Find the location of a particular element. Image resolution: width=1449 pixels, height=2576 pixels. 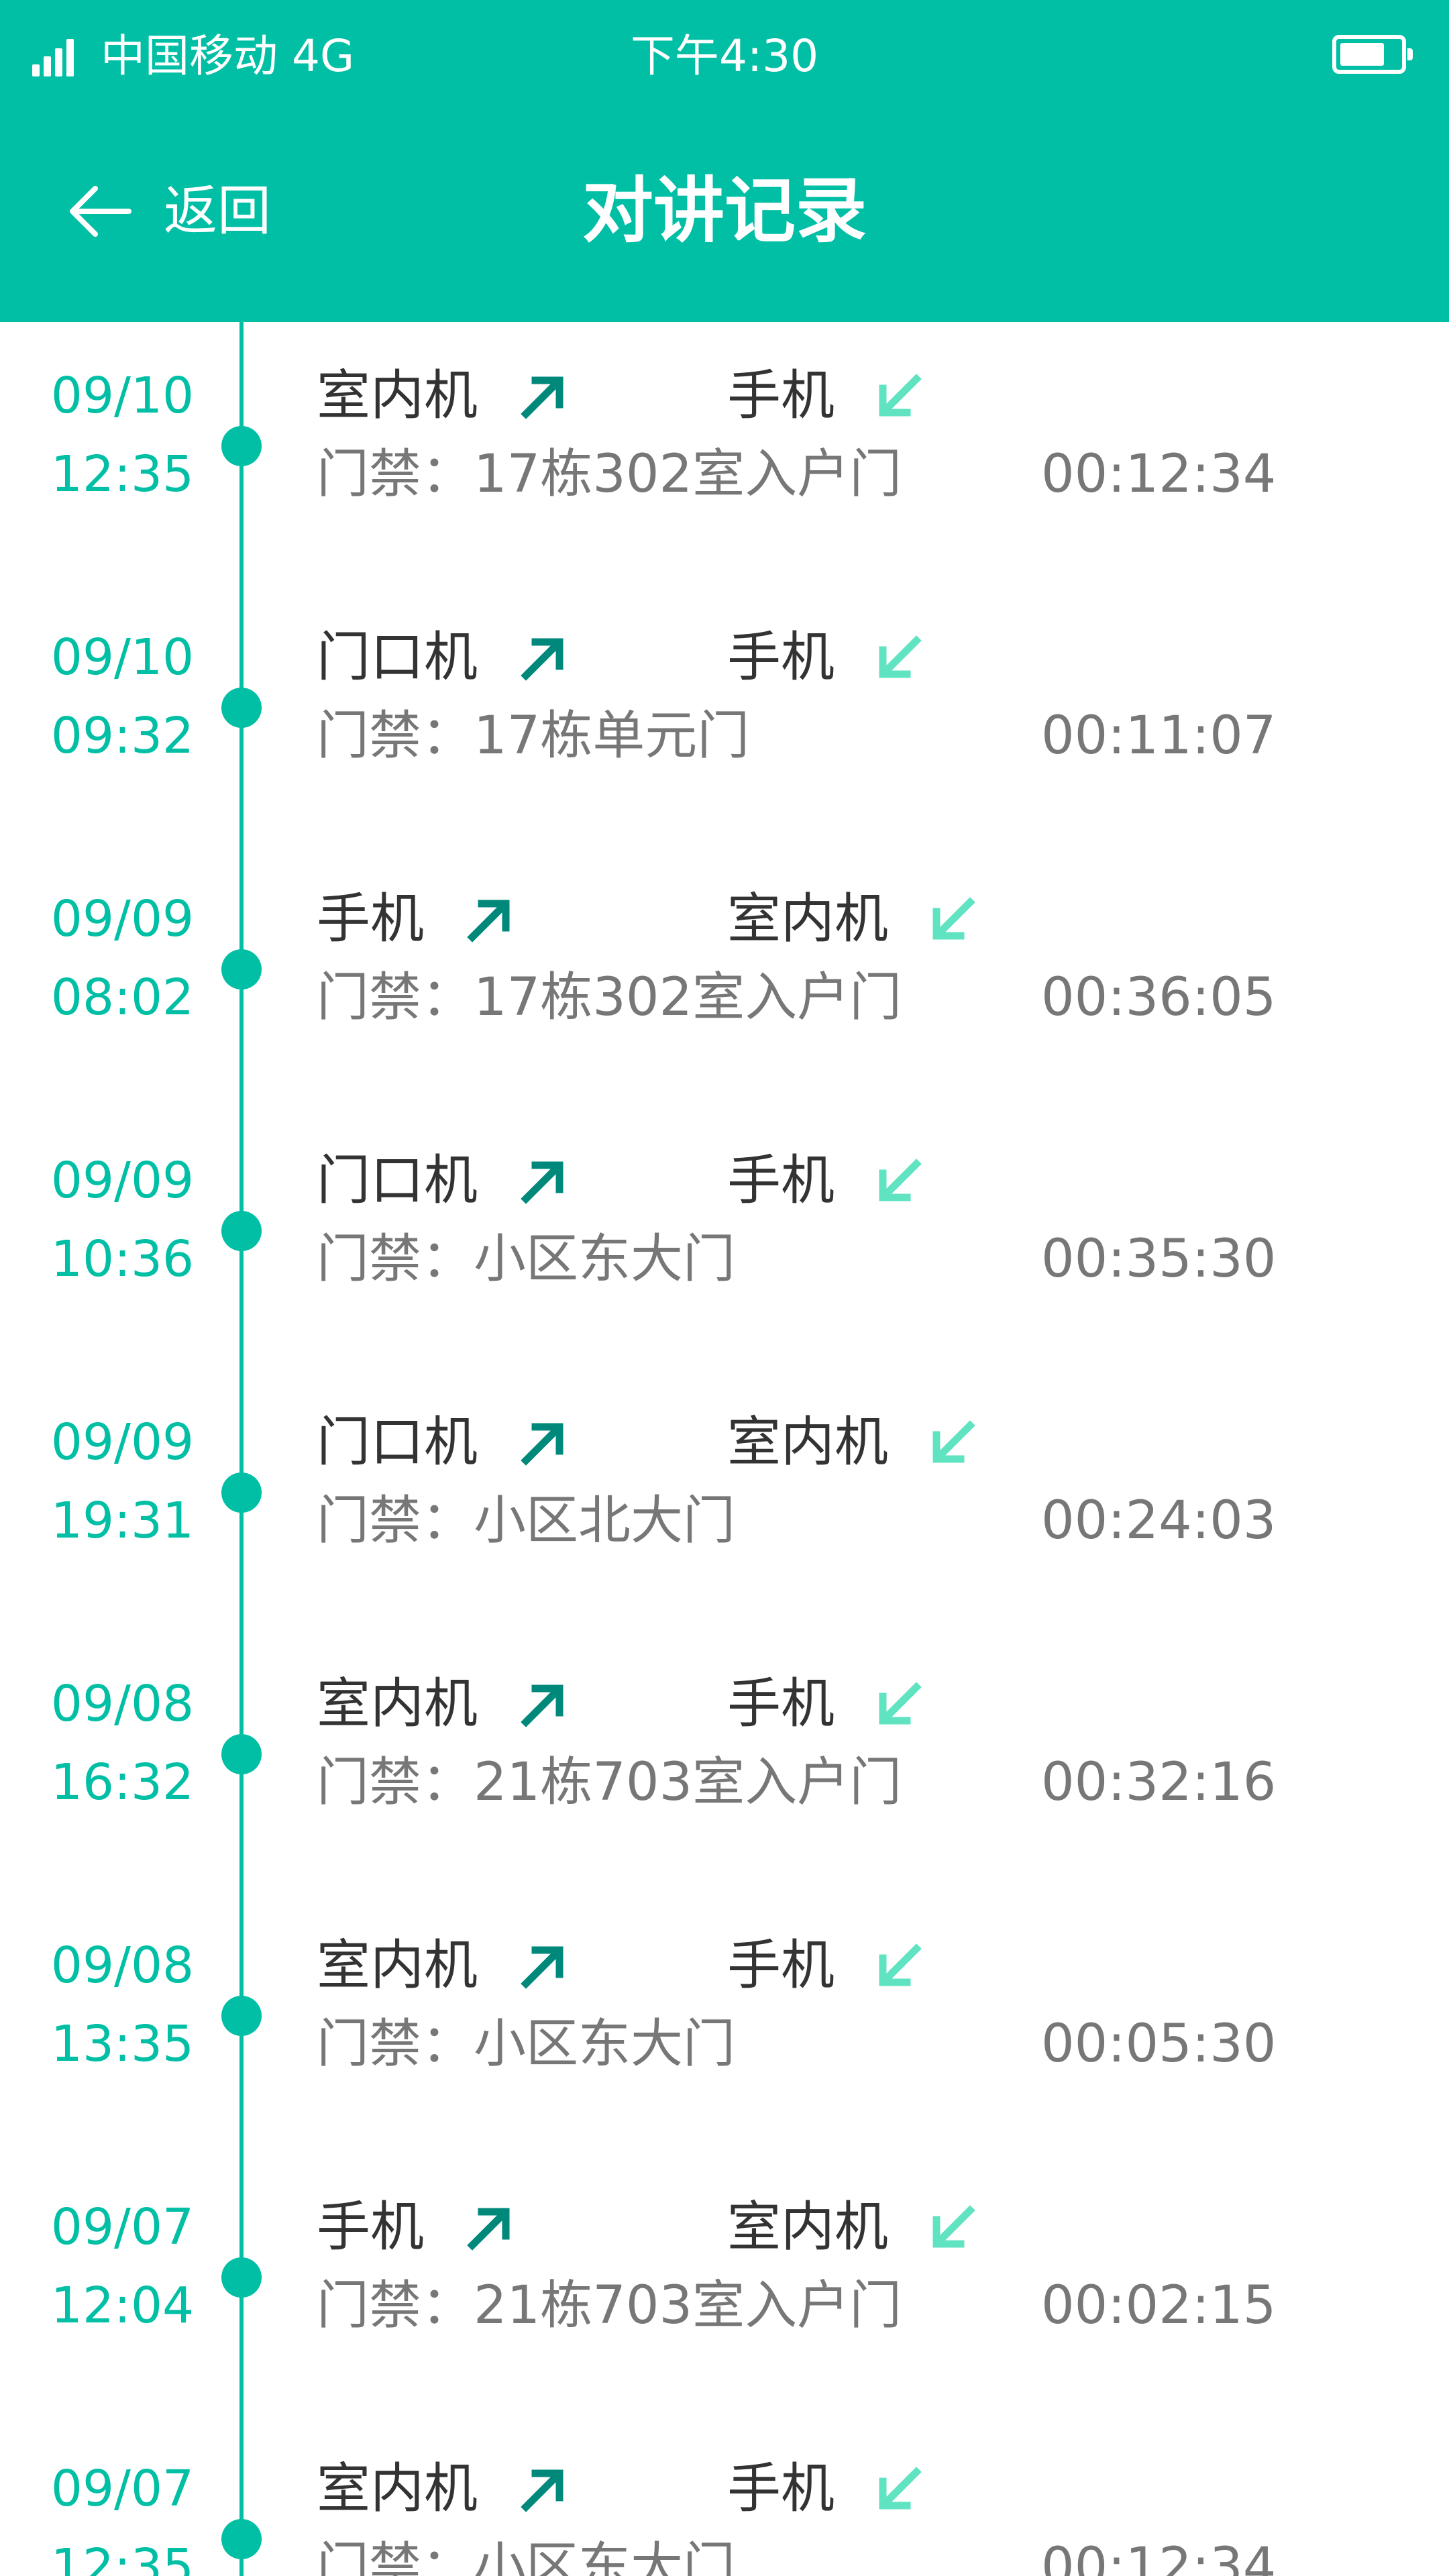

status-time: 下午4:30 is located at coordinates (724, 56).